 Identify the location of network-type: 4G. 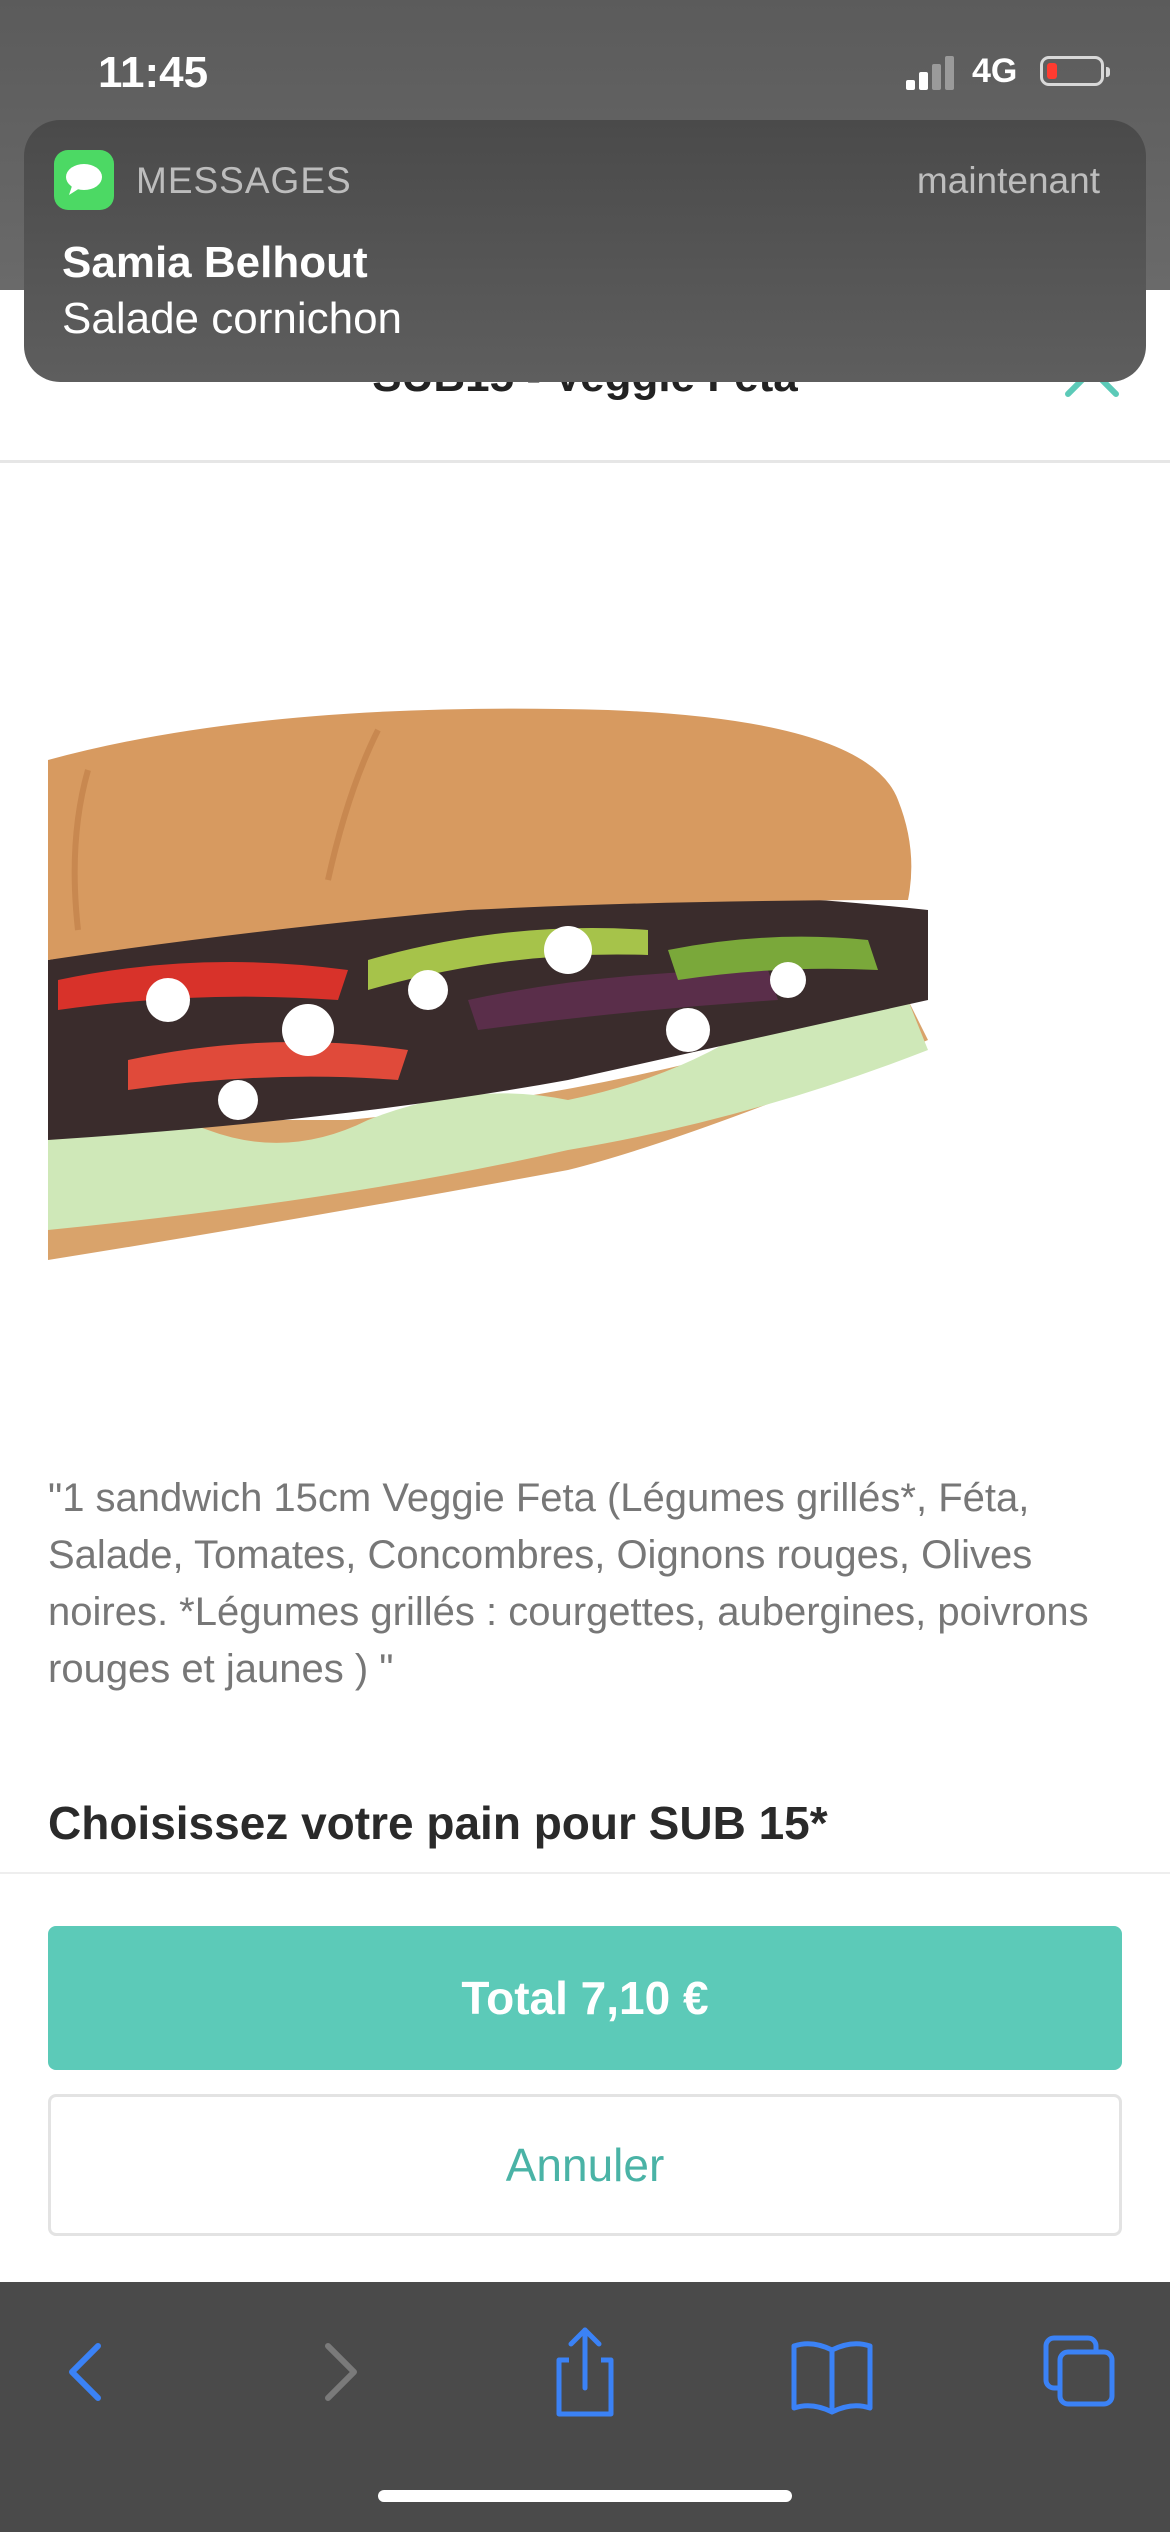
(995, 71).